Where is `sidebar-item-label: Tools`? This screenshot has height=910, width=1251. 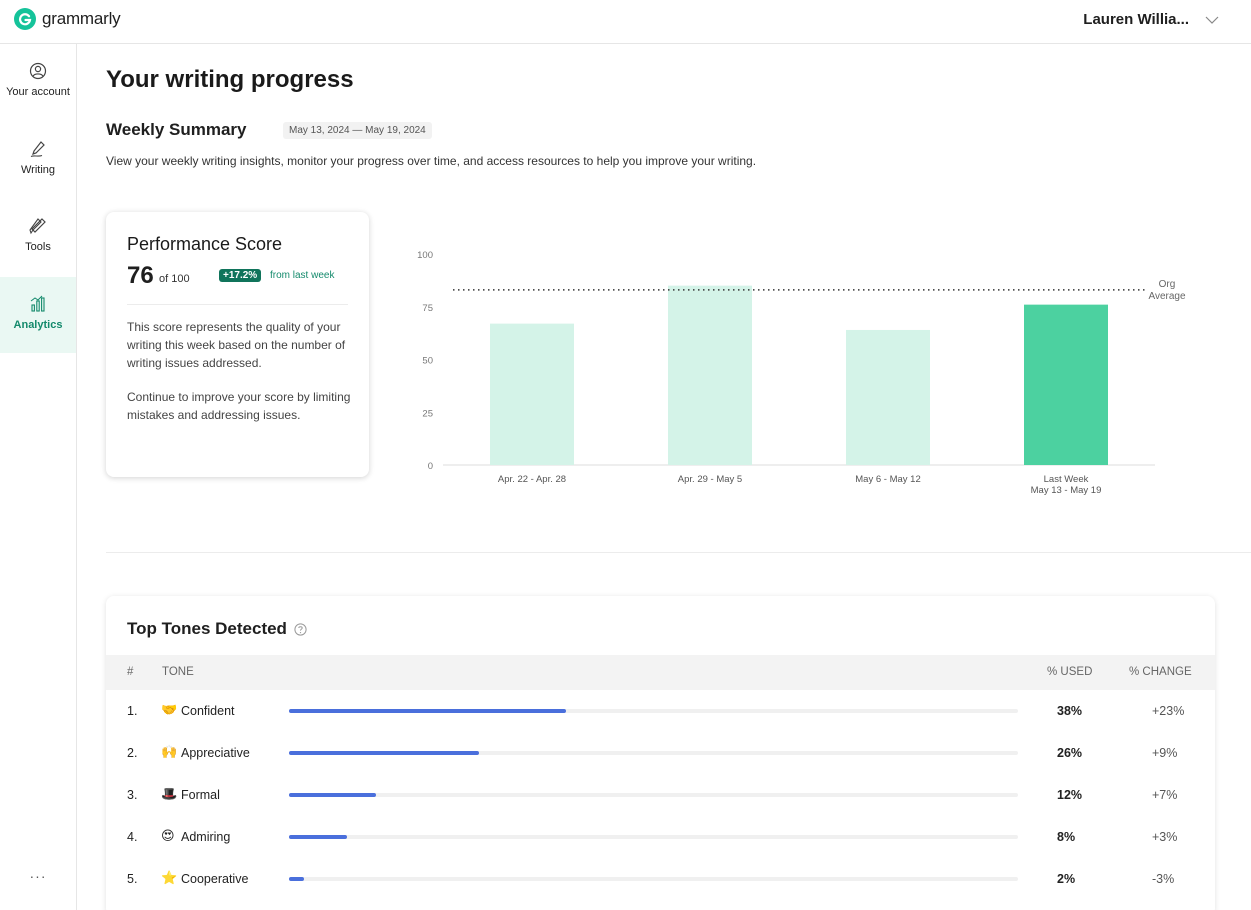
sidebar-item-label: Tools is located at coordinates (38, 247).